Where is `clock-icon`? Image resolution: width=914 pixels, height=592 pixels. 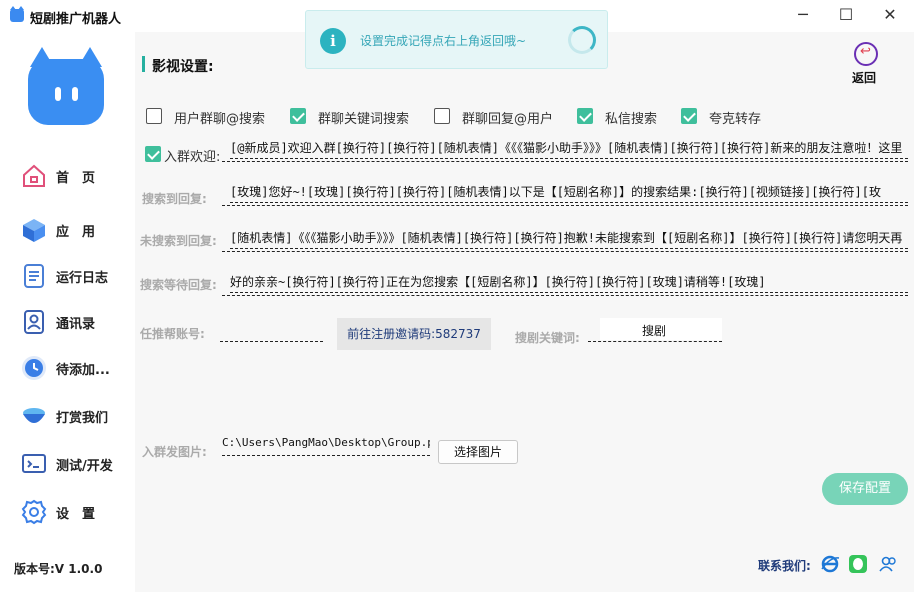
clock-icon is located at coordinates (34, 368).